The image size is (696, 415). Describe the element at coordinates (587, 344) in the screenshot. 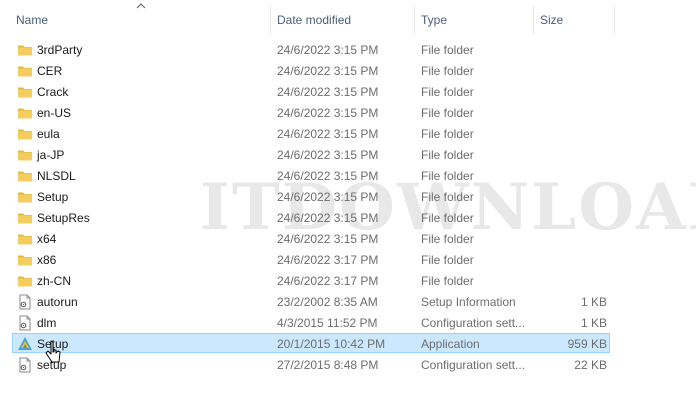

I see `file-size: 959 KB` at that location.